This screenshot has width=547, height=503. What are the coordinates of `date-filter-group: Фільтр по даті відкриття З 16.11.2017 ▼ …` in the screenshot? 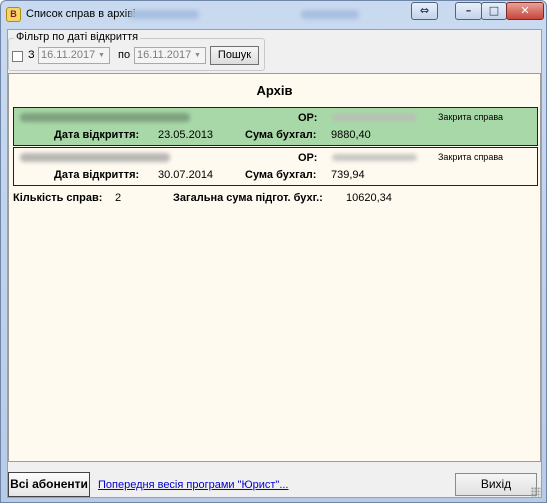 It's located at (136, 51).